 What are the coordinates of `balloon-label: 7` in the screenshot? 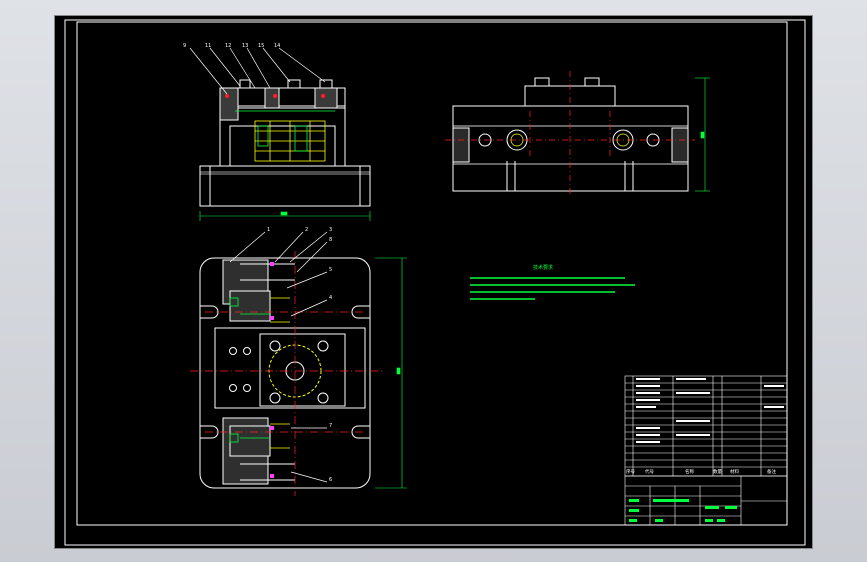 It's located at (330, 426).